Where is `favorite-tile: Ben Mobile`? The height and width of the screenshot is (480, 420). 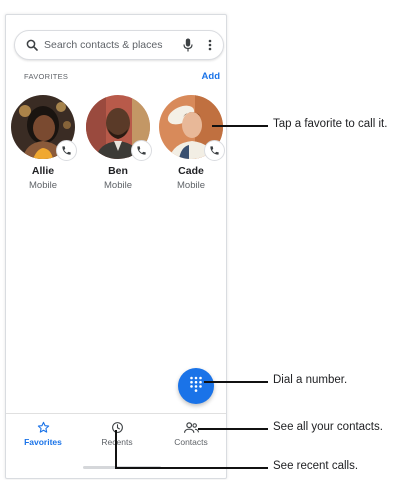 favorite-tile: Ben Mobile is located at coordinates (118, 143).